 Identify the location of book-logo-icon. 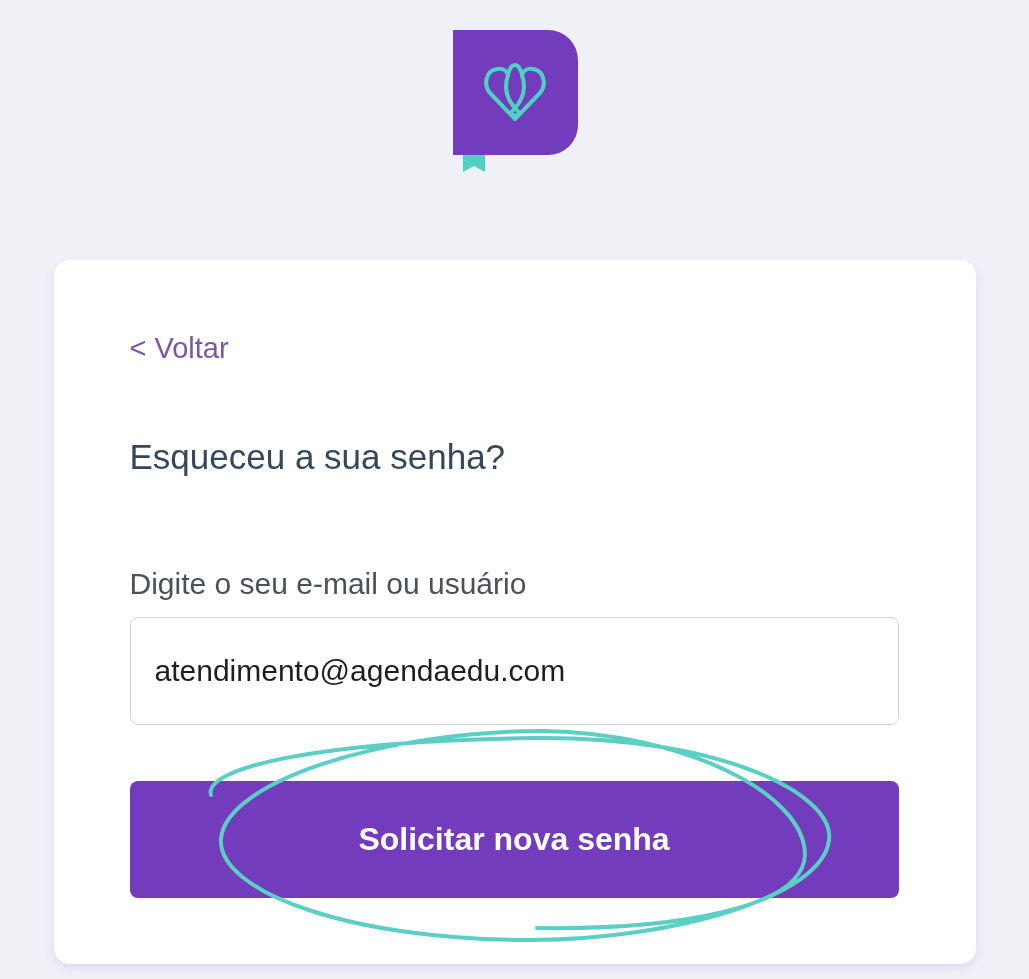
(515, 101).